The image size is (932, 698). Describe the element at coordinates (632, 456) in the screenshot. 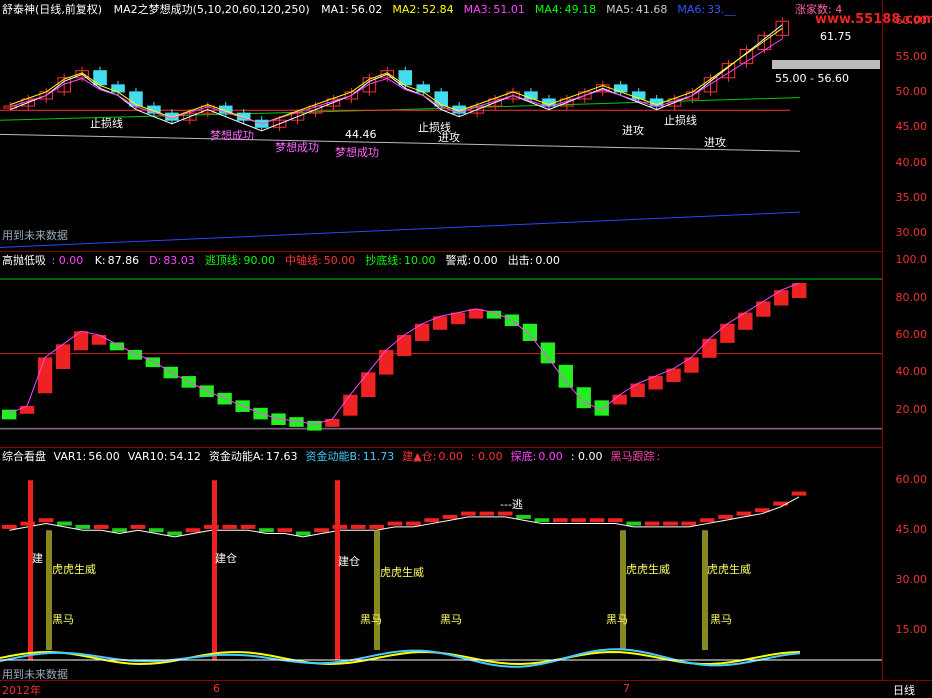

I see `composite-label-8: 黑马跟踪` at that location.